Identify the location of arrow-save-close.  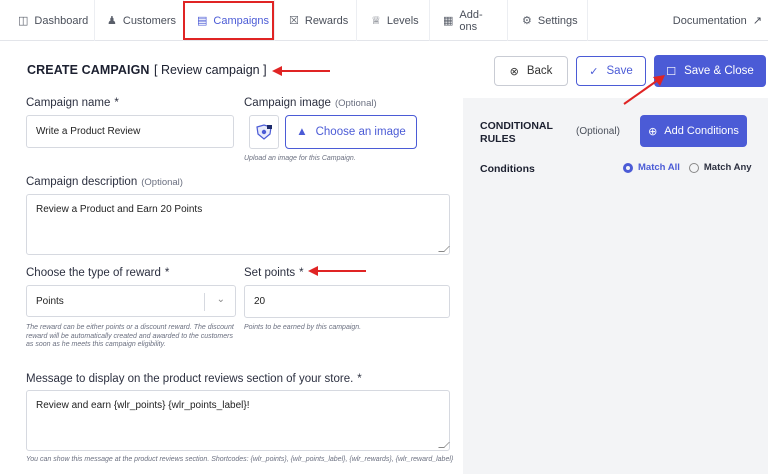
(644, 90).